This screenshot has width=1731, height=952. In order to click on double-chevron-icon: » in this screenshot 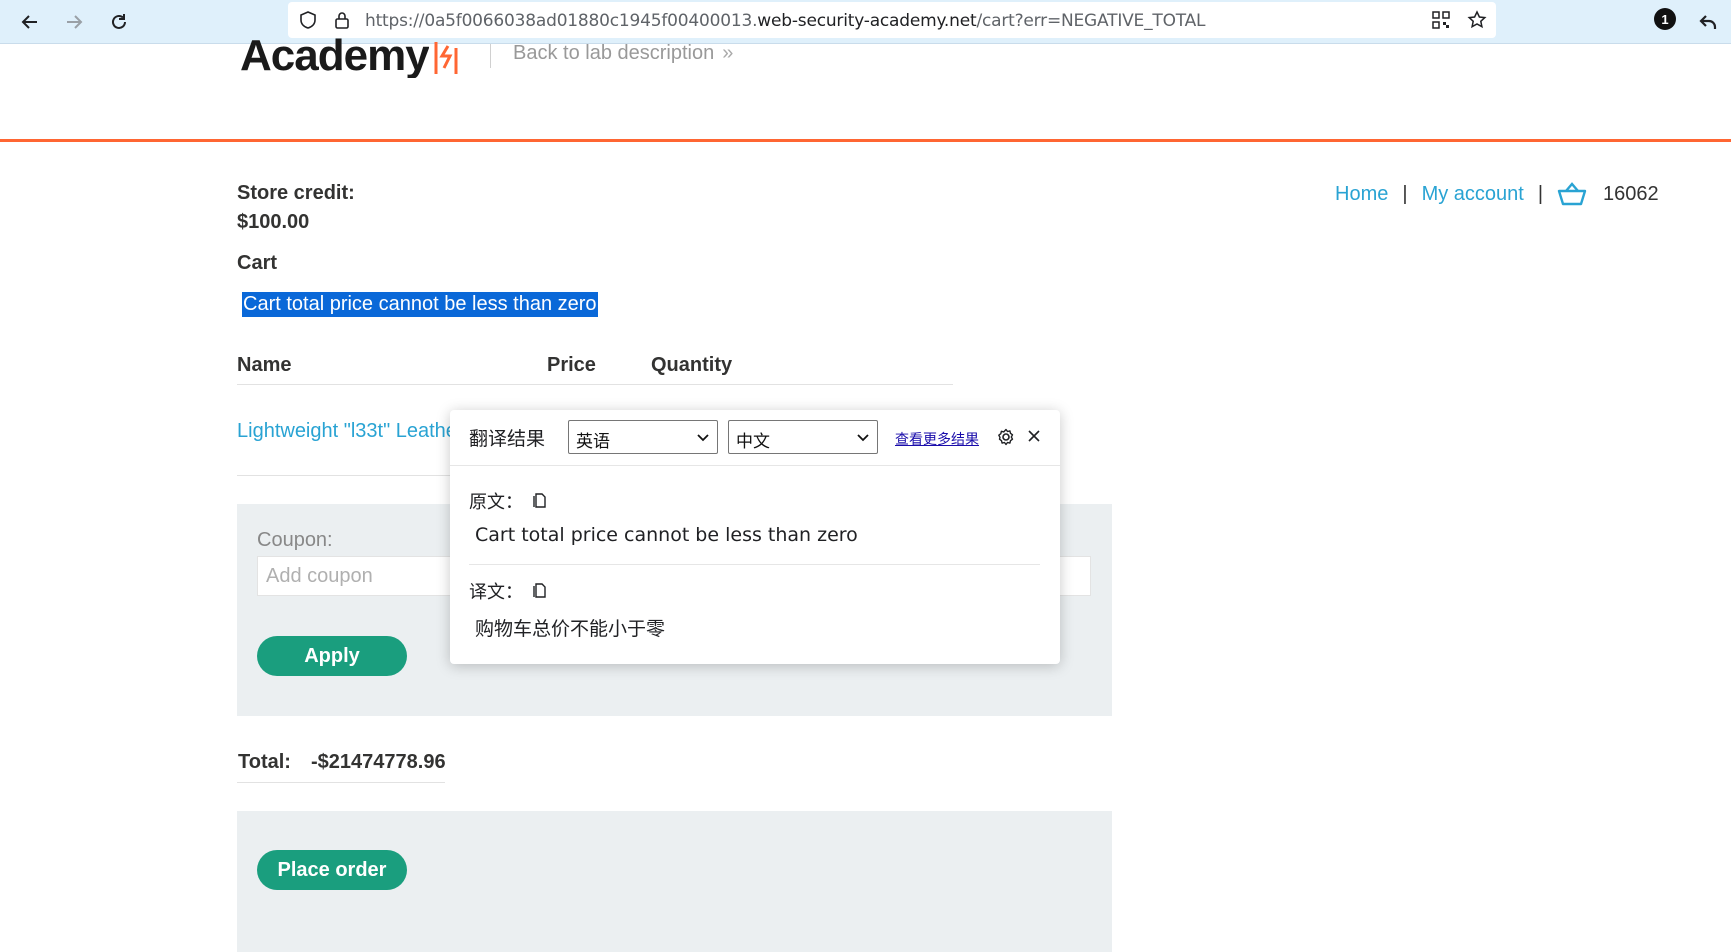, I will do `click(728, 53)`.